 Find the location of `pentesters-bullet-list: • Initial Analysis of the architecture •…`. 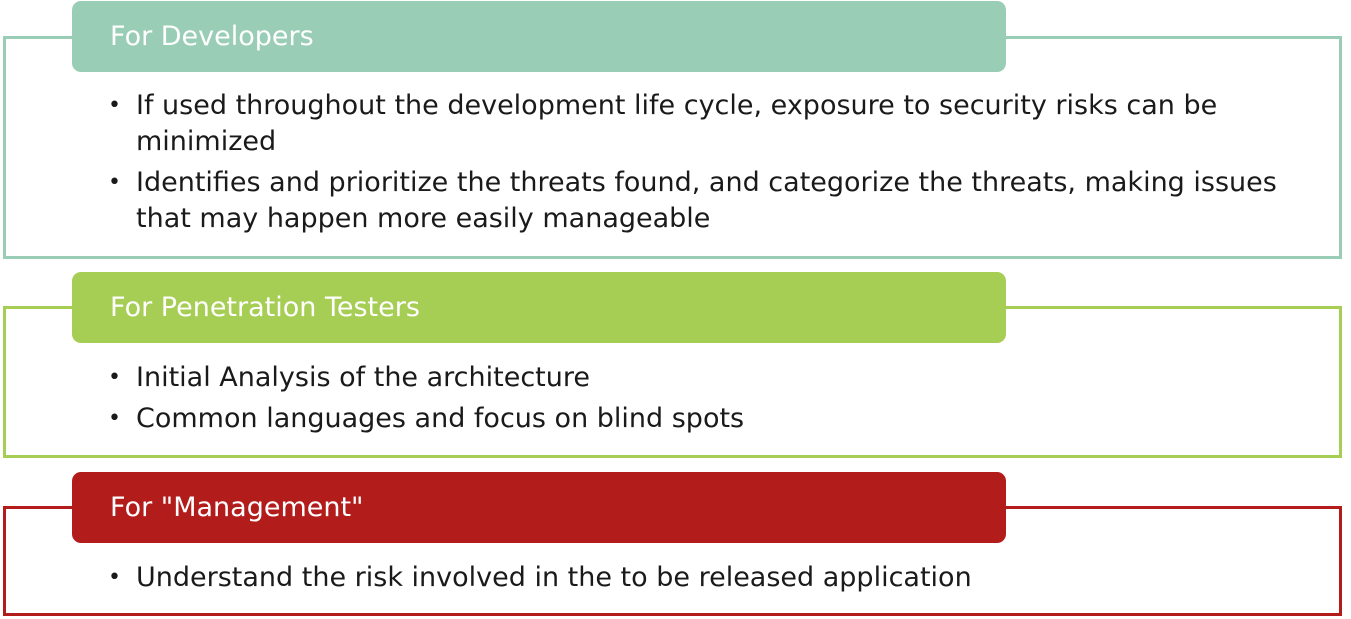

pentesters-bullet-list: • Initial Analysis of the architecture •… is located at coordinates (696, 401).